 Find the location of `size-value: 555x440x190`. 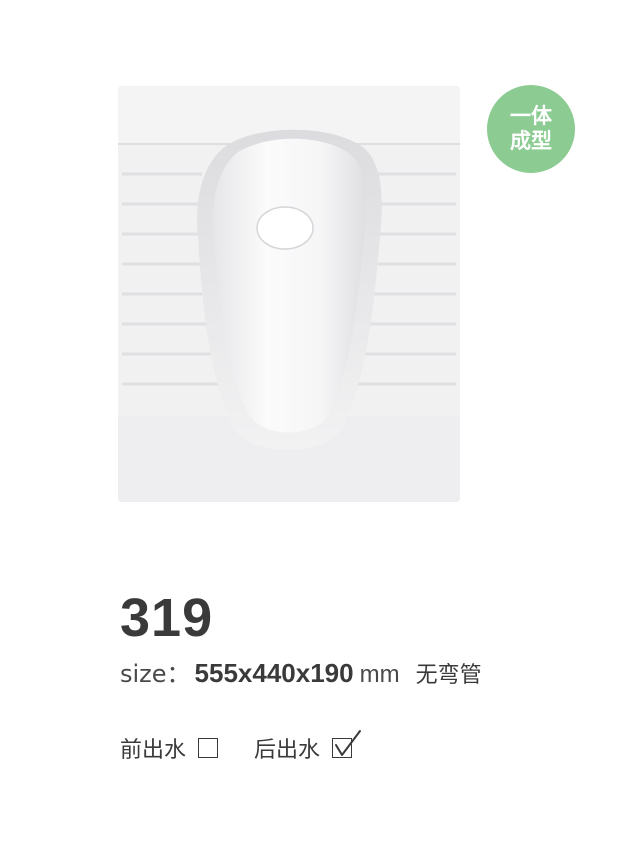

size-value: 555x440x190 is located at coordinates (274, 673).